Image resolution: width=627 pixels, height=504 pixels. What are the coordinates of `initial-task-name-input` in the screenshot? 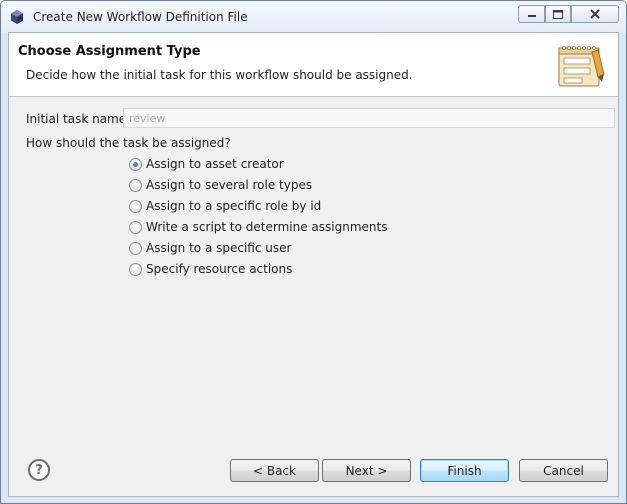 It's located at (369, 118).